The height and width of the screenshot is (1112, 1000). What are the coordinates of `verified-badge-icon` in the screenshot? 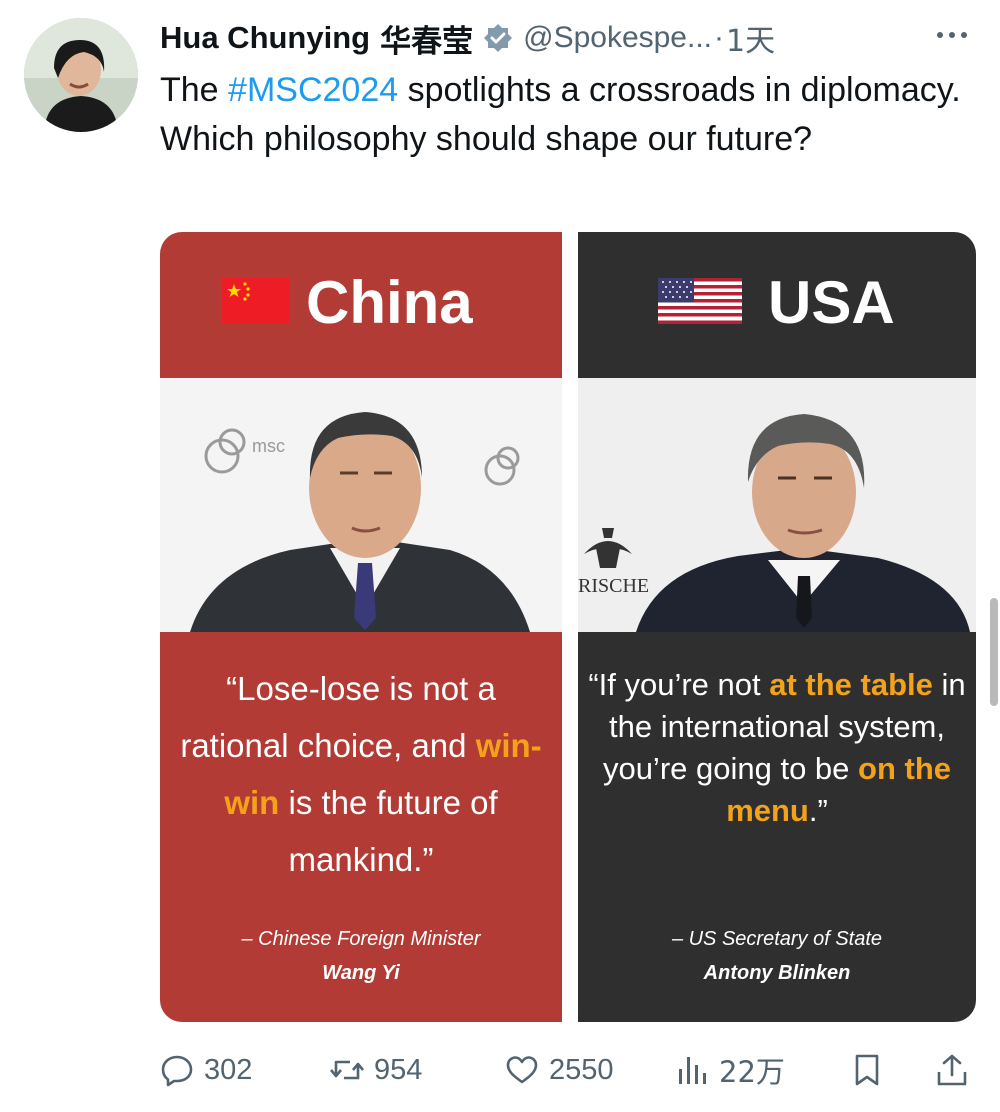 It's located at (498, 38).